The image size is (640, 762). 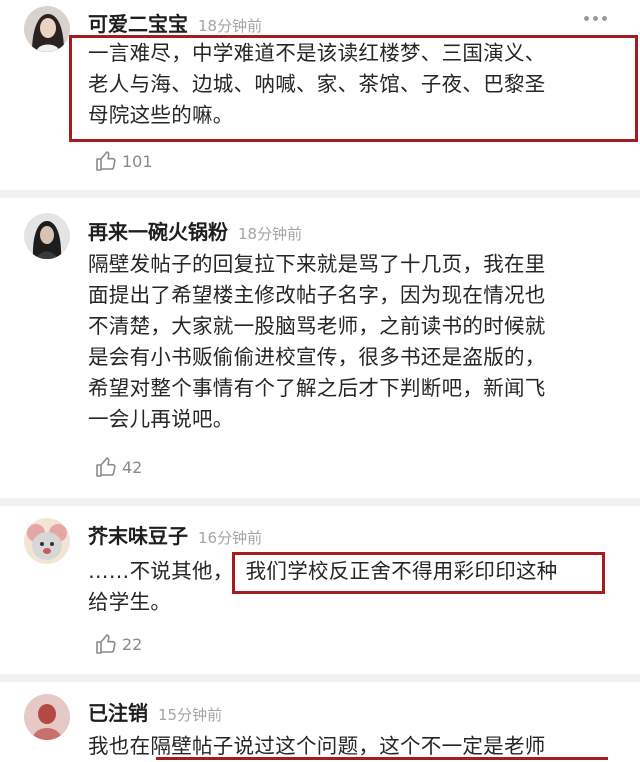 What do you see at coordinates (138, 24) in the screenshot?
I see `username-text: 可爱二宝宝` at bounding box center [138, 24].